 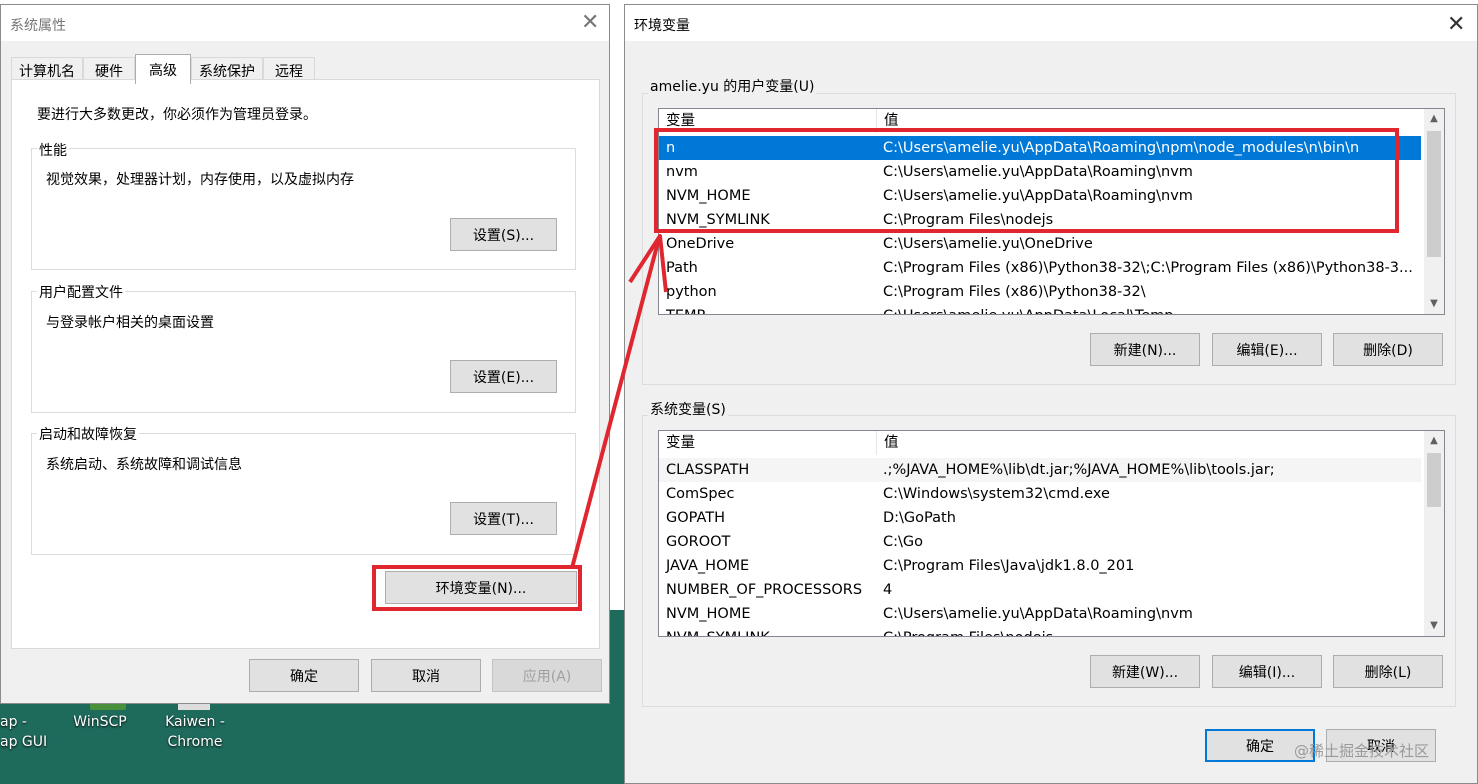 What do you see at coordinates (200, 180) in the screenshot?
I see `performance-desc: 视觉效果，处理器计划，内存使用，以及虚拟内存` at bounding box center [200, 180].